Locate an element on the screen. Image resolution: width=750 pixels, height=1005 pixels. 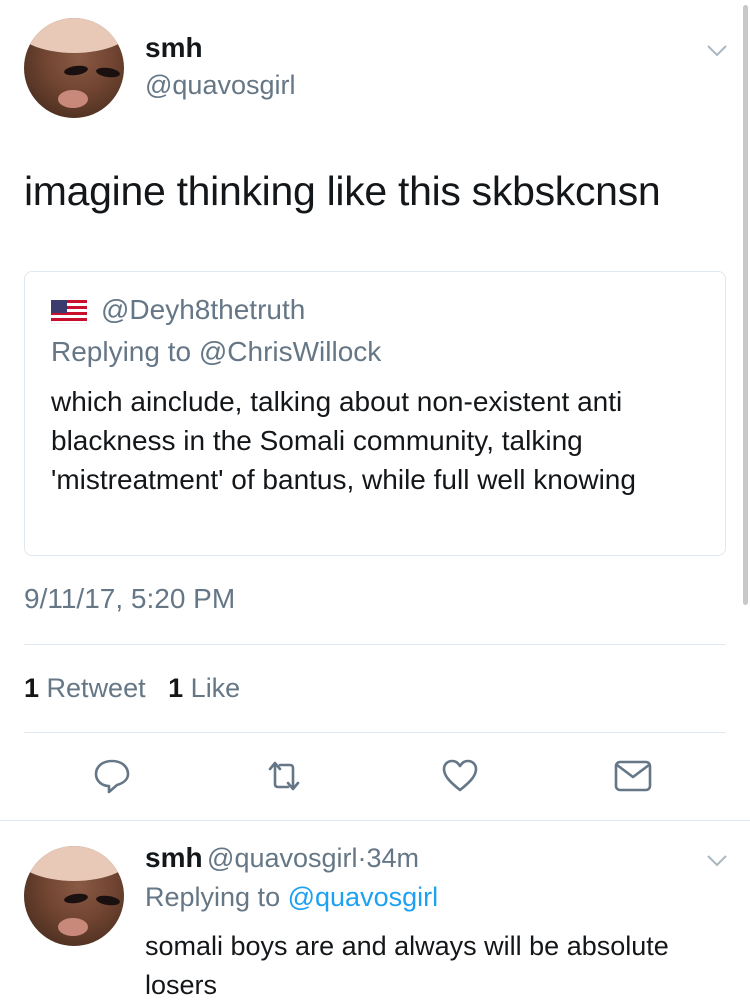
reply-handle: @quavosgirl is located at coordinates (282, 858).